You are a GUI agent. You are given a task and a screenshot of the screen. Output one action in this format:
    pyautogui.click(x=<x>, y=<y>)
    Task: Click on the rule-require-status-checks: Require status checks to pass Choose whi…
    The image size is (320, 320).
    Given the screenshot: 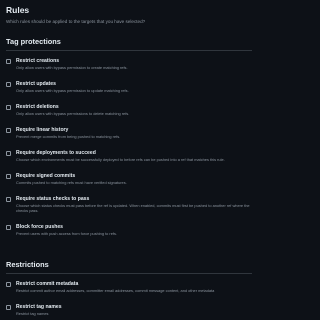 What is the action you would take?
    pyautogui.click(x=129, y=206)
    